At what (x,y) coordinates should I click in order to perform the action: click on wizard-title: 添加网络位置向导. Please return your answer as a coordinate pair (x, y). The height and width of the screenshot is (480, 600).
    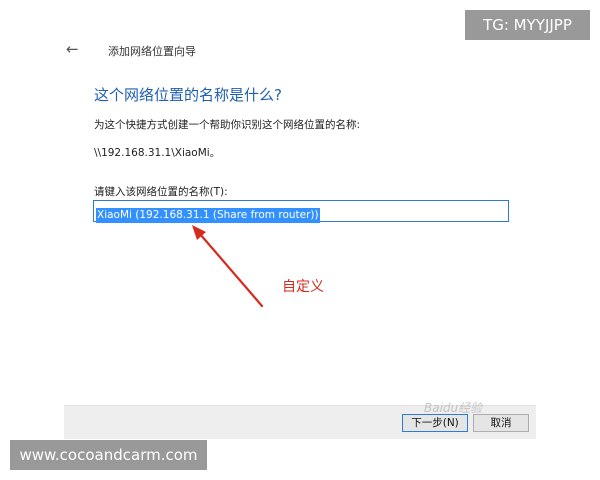
    Looking at the image, I should click on (152, 51).